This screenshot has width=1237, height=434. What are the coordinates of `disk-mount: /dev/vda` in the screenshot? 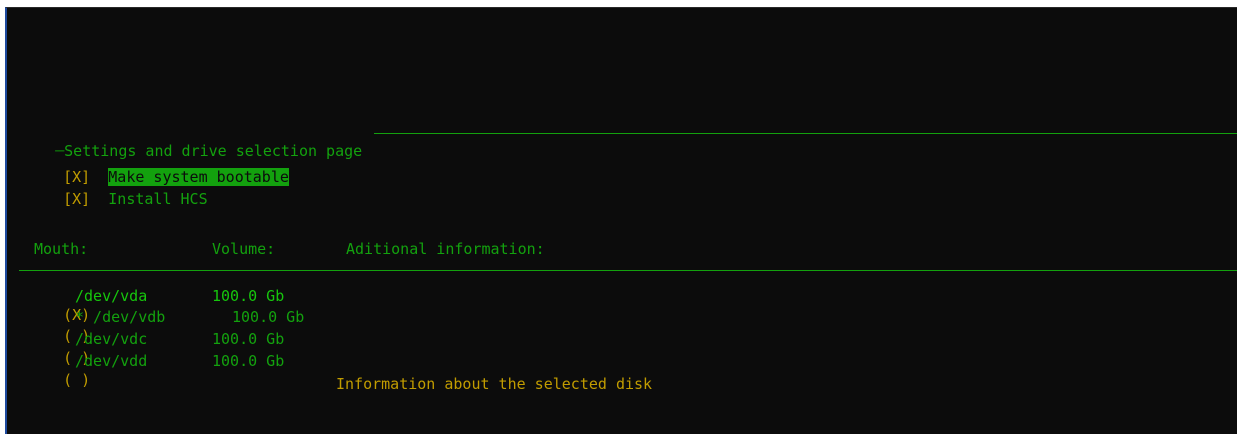 It's located at (111, 296).